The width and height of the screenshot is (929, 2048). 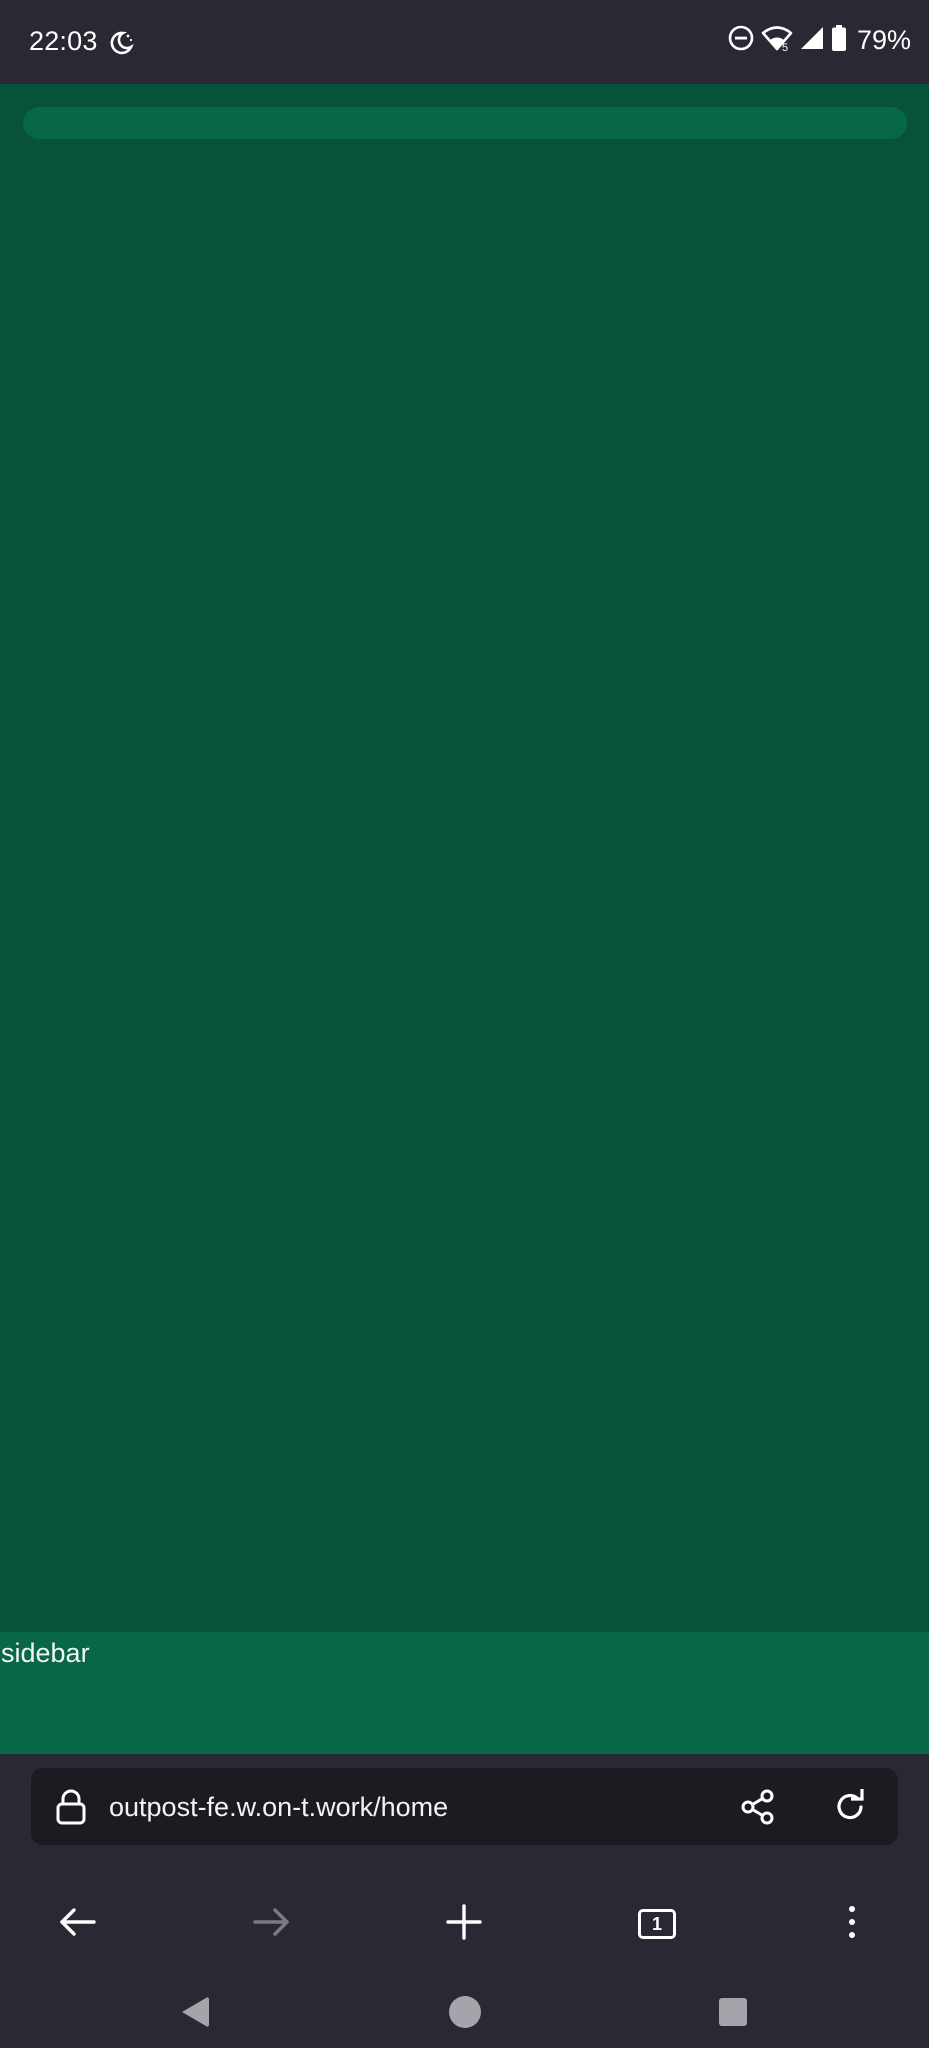 I want to click on browser-bottom-chrome: outpost-fe.w.on-t.work/home 1, so click(x=464, y=1901).